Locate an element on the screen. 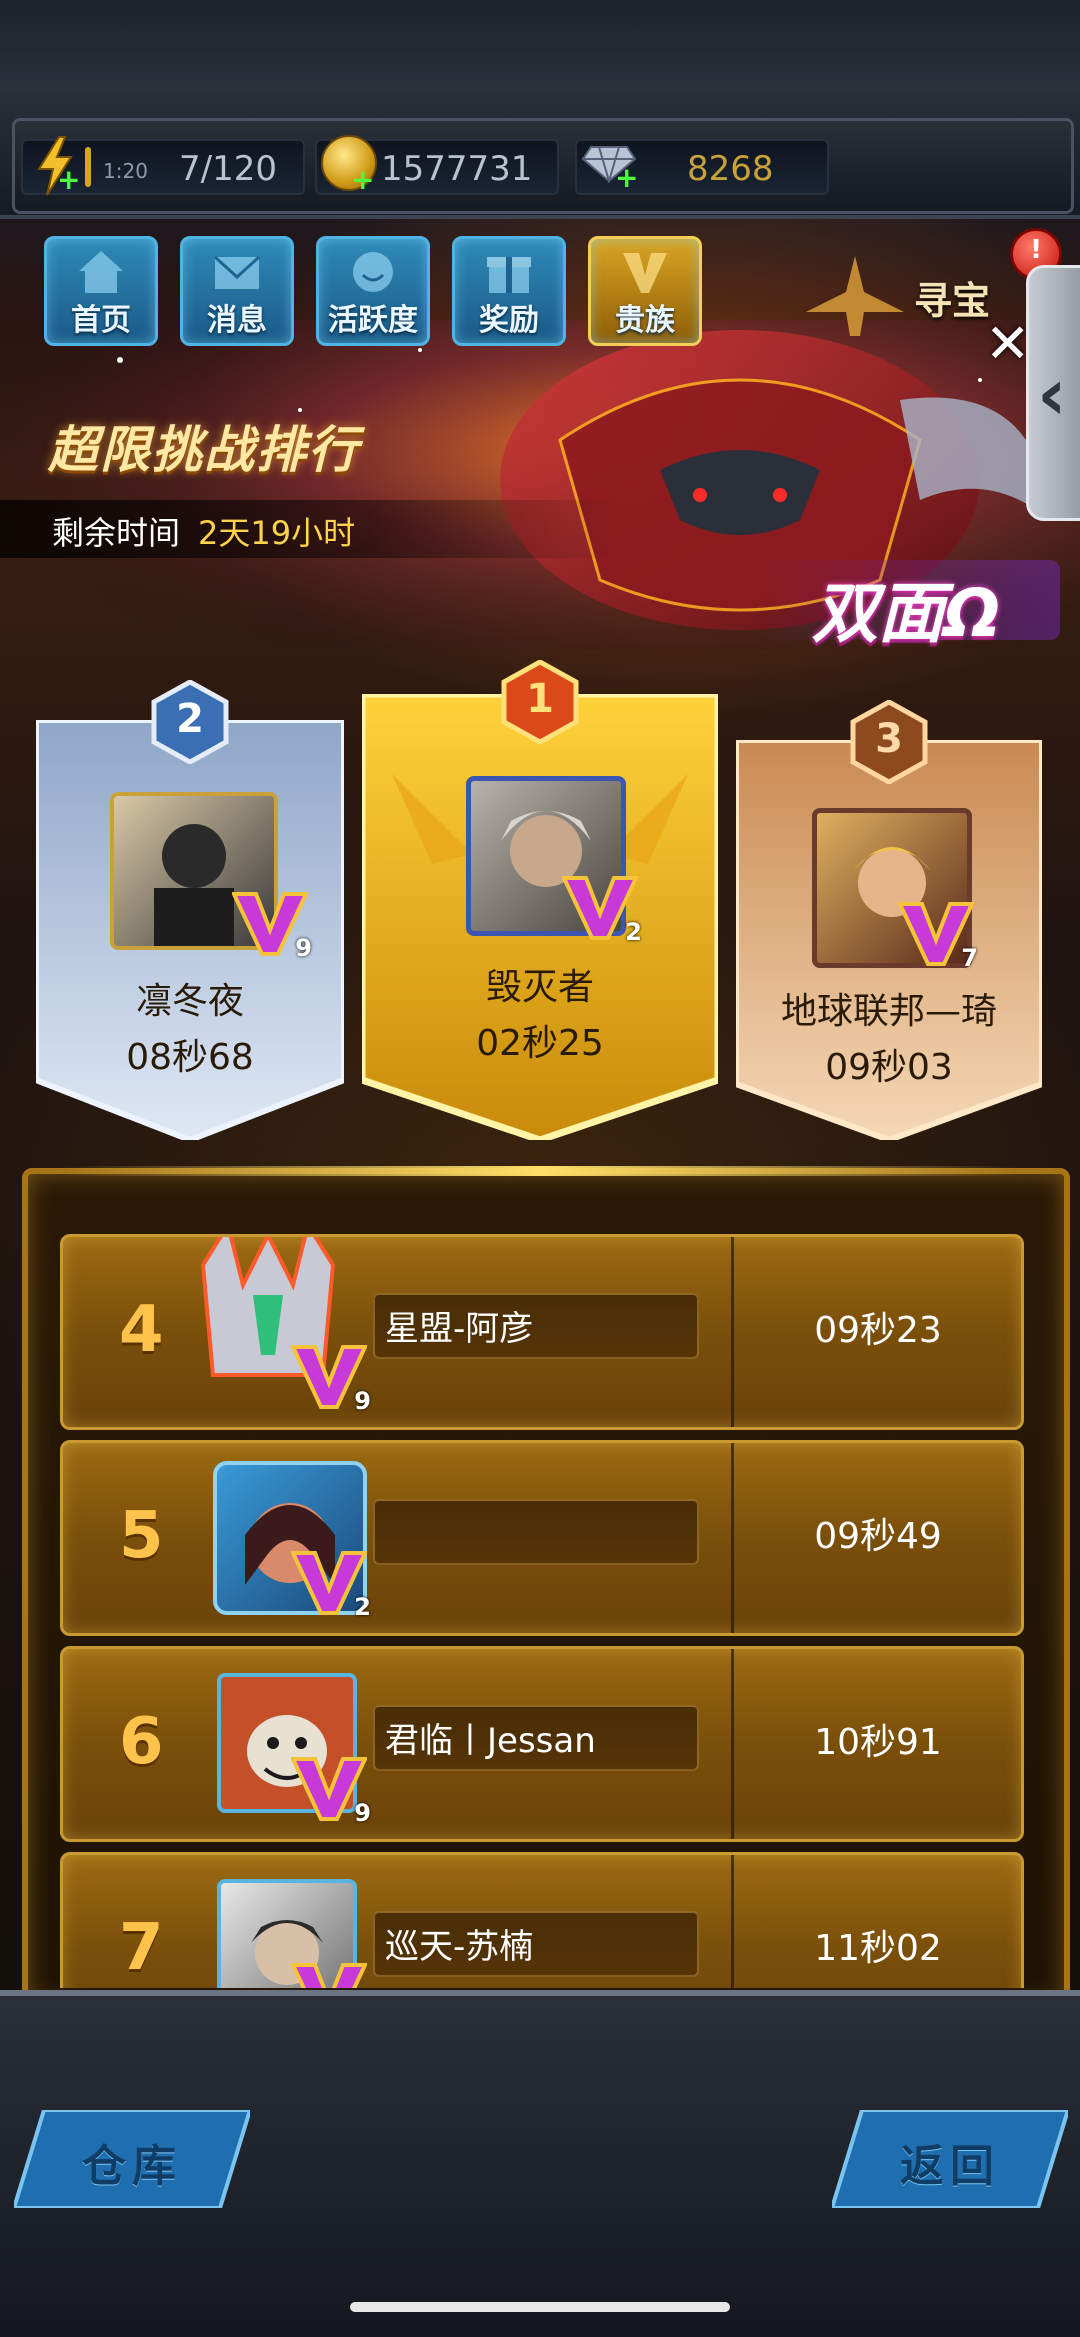  remaining-time-label: 剩余时间 is located at coordinates (116, 533).